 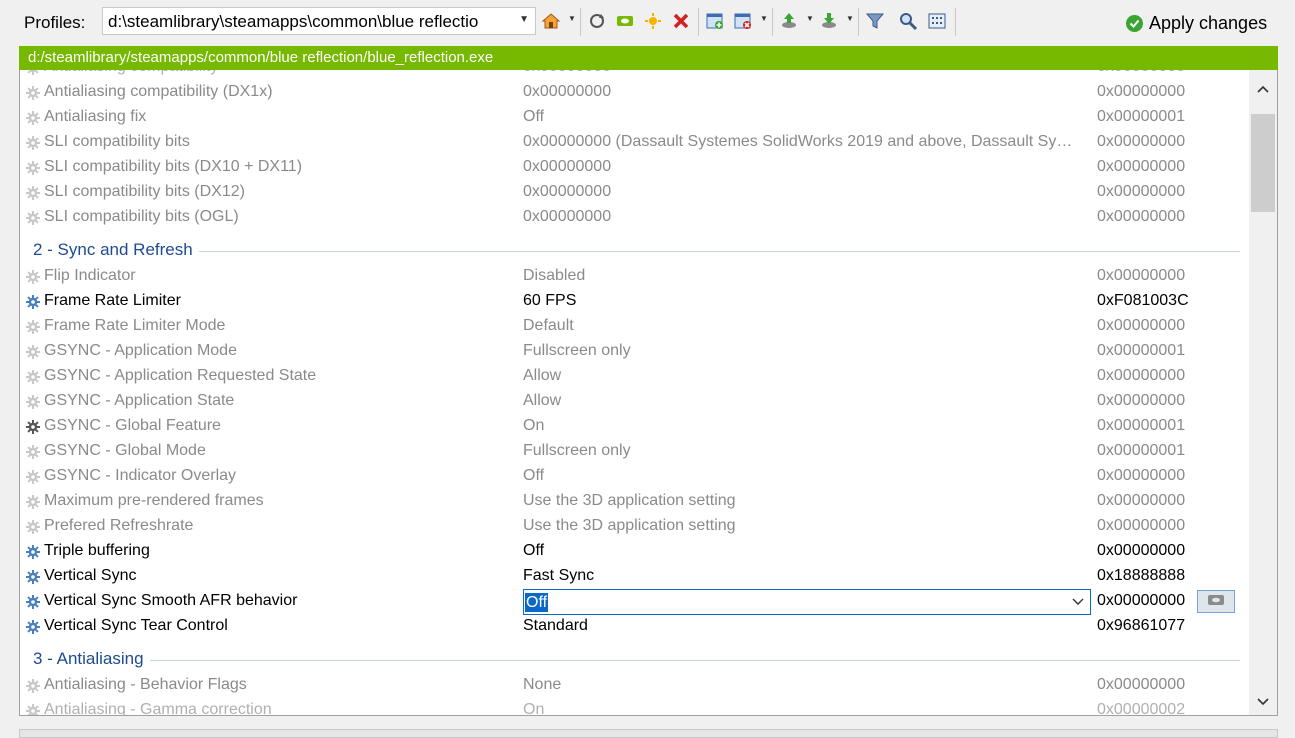 What do you see at coordinates (119, 525) in the screenshot?
I see `setting-name: Prefered Refreshrate` at bounding box center [119, 525].